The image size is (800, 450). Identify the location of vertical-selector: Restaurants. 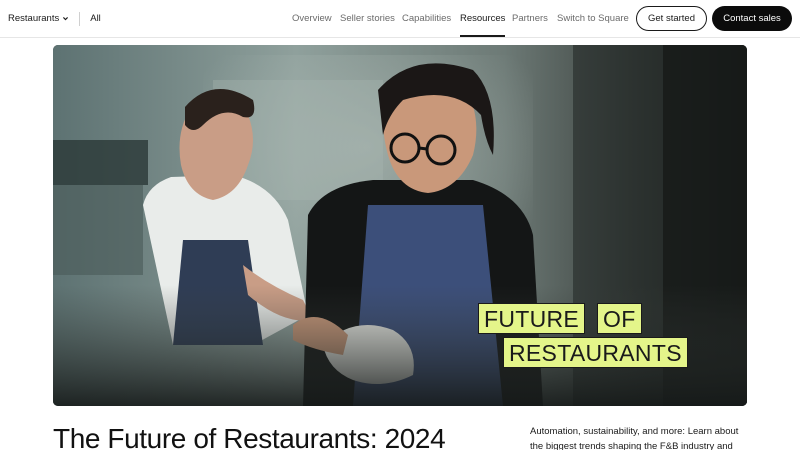
(38, 18).